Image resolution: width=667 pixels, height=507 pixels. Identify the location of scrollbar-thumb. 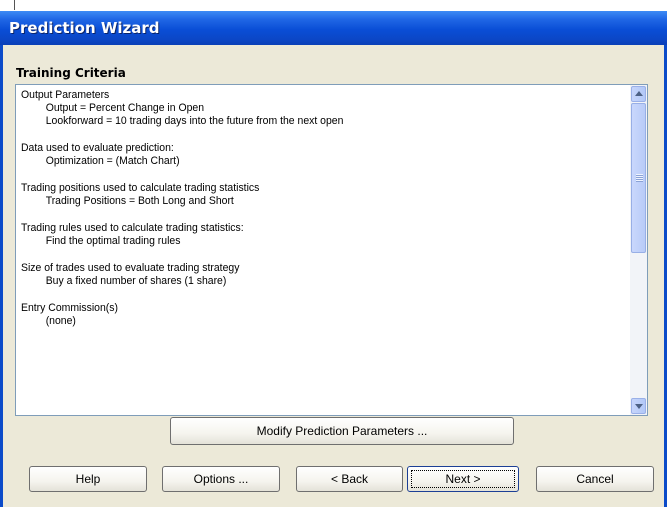
(638, 178).